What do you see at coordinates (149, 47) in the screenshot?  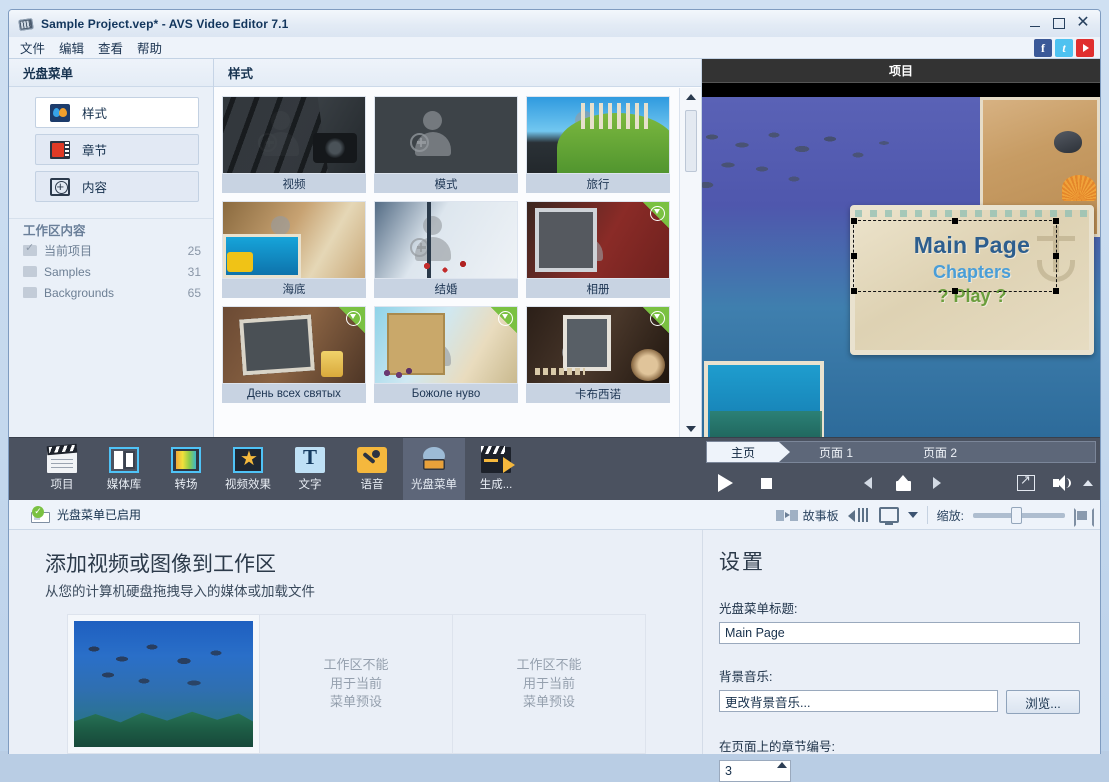 I see `menu-help: 帮助` at bounding box center [149, 47].